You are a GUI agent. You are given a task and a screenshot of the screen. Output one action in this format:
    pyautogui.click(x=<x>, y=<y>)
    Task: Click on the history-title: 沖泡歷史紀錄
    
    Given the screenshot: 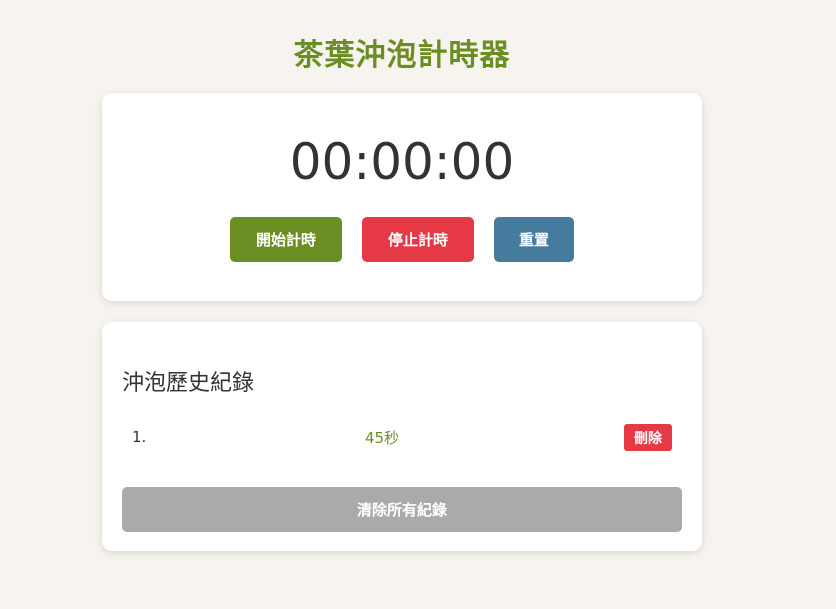 What is the action you would take?
    pyautogui.click(x=188, y=383)
    